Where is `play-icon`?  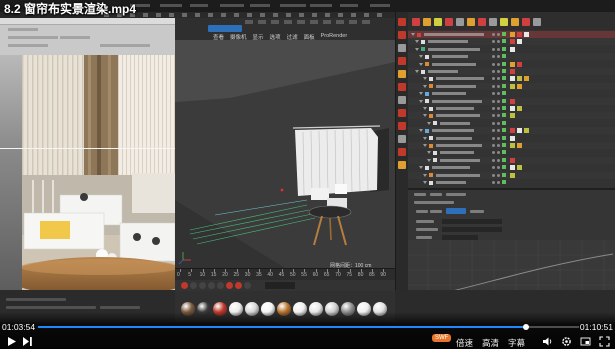
play-icon is located at coordinates (11, 341).